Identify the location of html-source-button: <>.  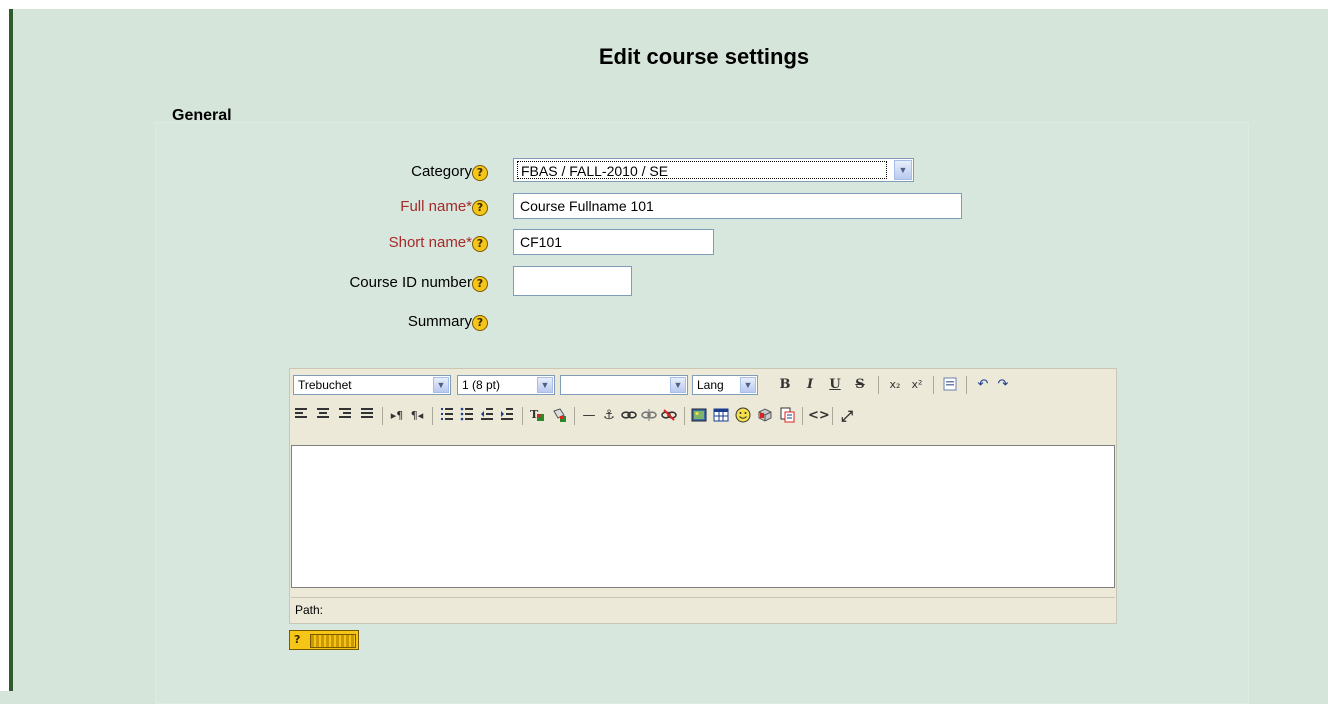
(819, 416).